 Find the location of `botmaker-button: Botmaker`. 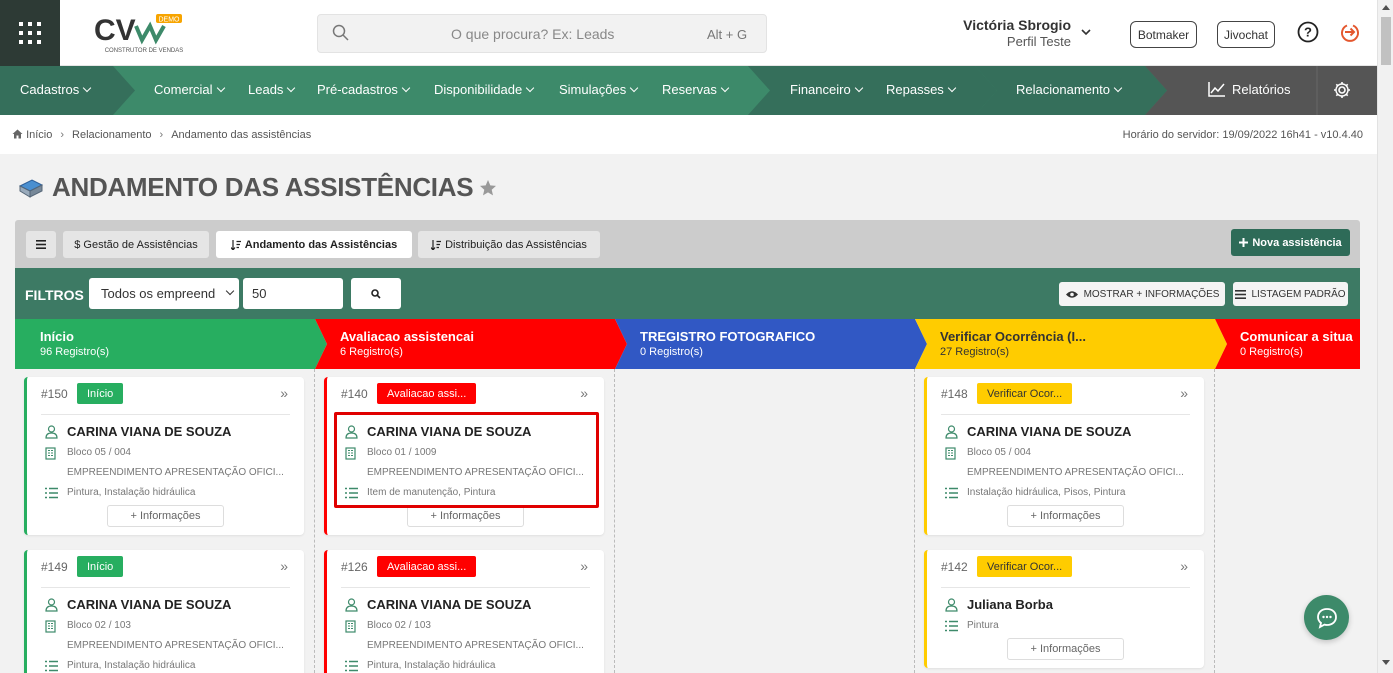

botmaker-button: Botmaker is located at coordinates (1163, 34).